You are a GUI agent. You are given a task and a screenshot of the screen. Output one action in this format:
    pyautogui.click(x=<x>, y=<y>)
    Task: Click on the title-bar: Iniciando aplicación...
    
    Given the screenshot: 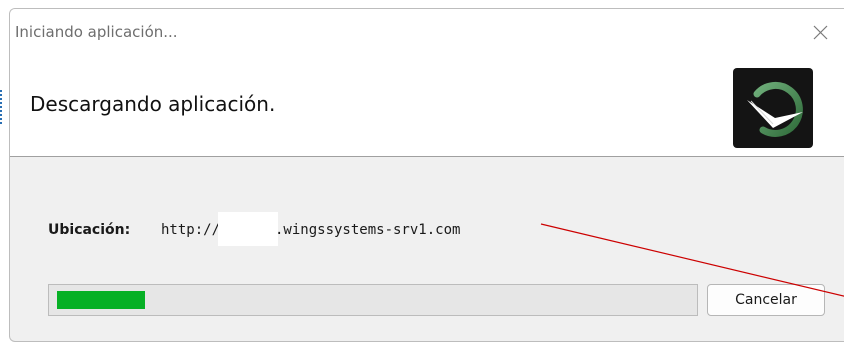 What is the action you would take?
    pyautogui.click(x=427, y=32)
    